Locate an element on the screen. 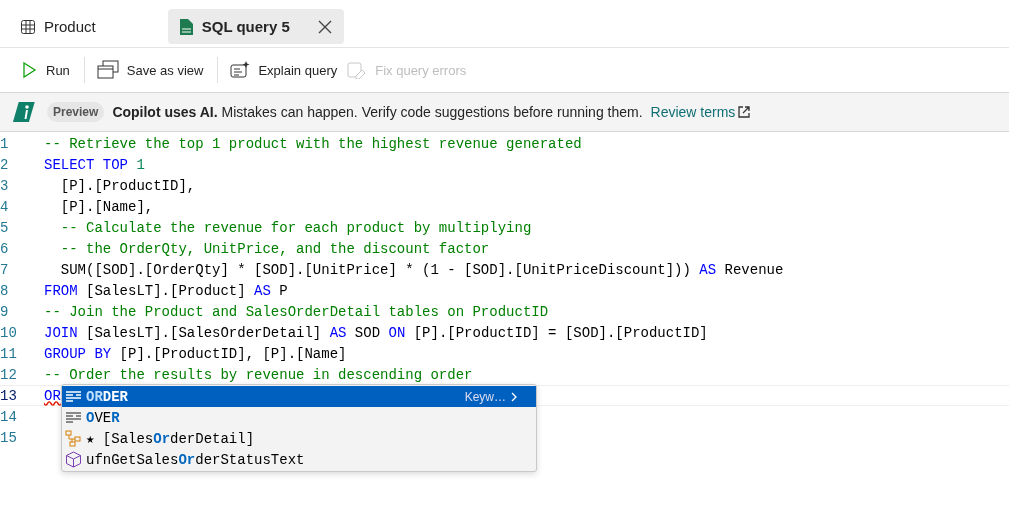 The height and width of the screenshot is (519, 1009). line-number: 7 is located at coordinates (5, 269).